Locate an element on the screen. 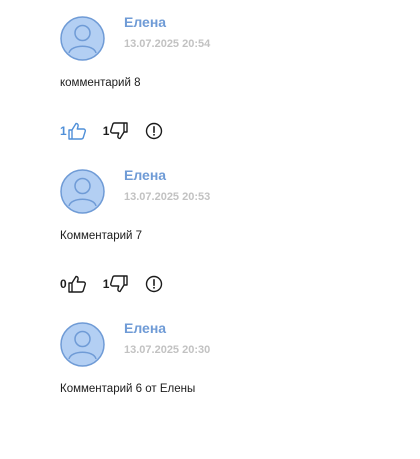 This screenshot has width=420, height=459. comment-date: 13.07.2025 20:53 is located at coordinates (167, 197).